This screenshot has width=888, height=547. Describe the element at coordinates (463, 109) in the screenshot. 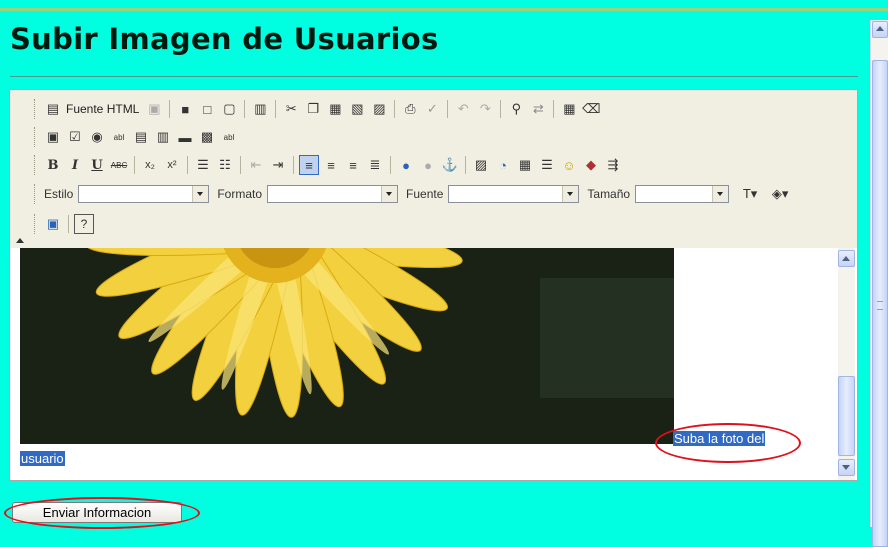

I see `undo-icon: ↶` at that location.